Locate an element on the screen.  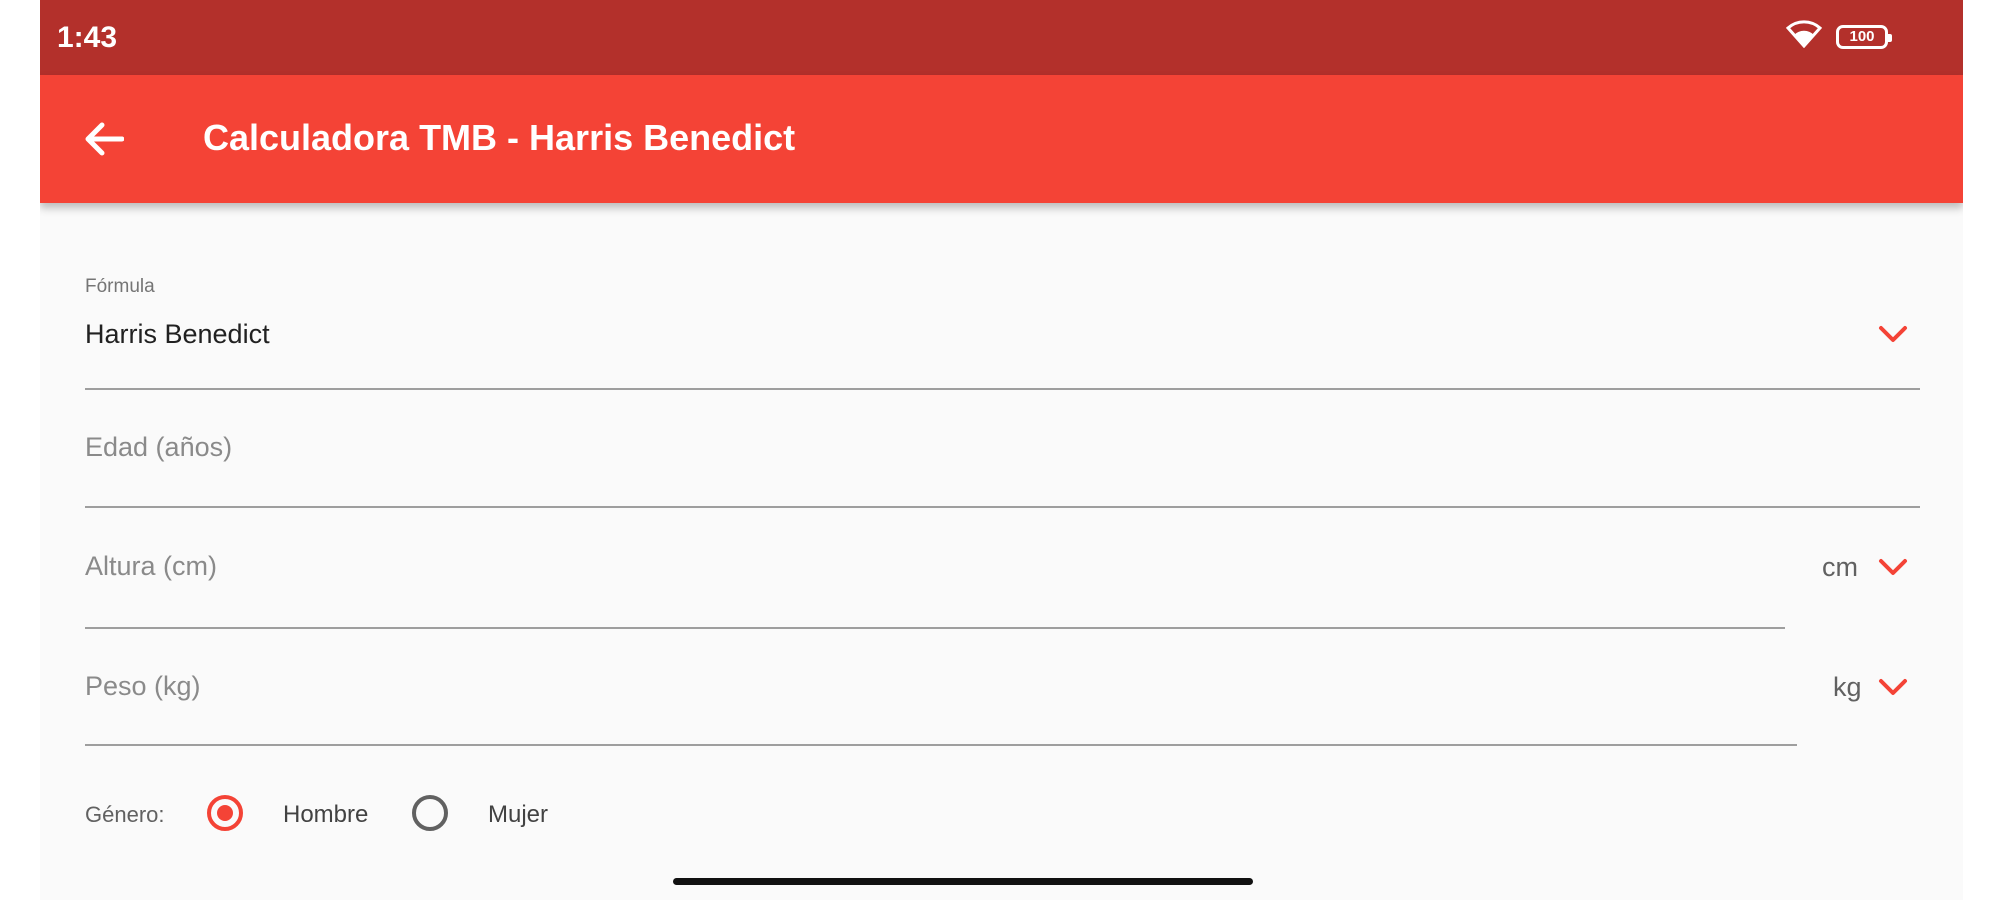
formula-value: Harris Benedict is located at coordinates (177, 334).